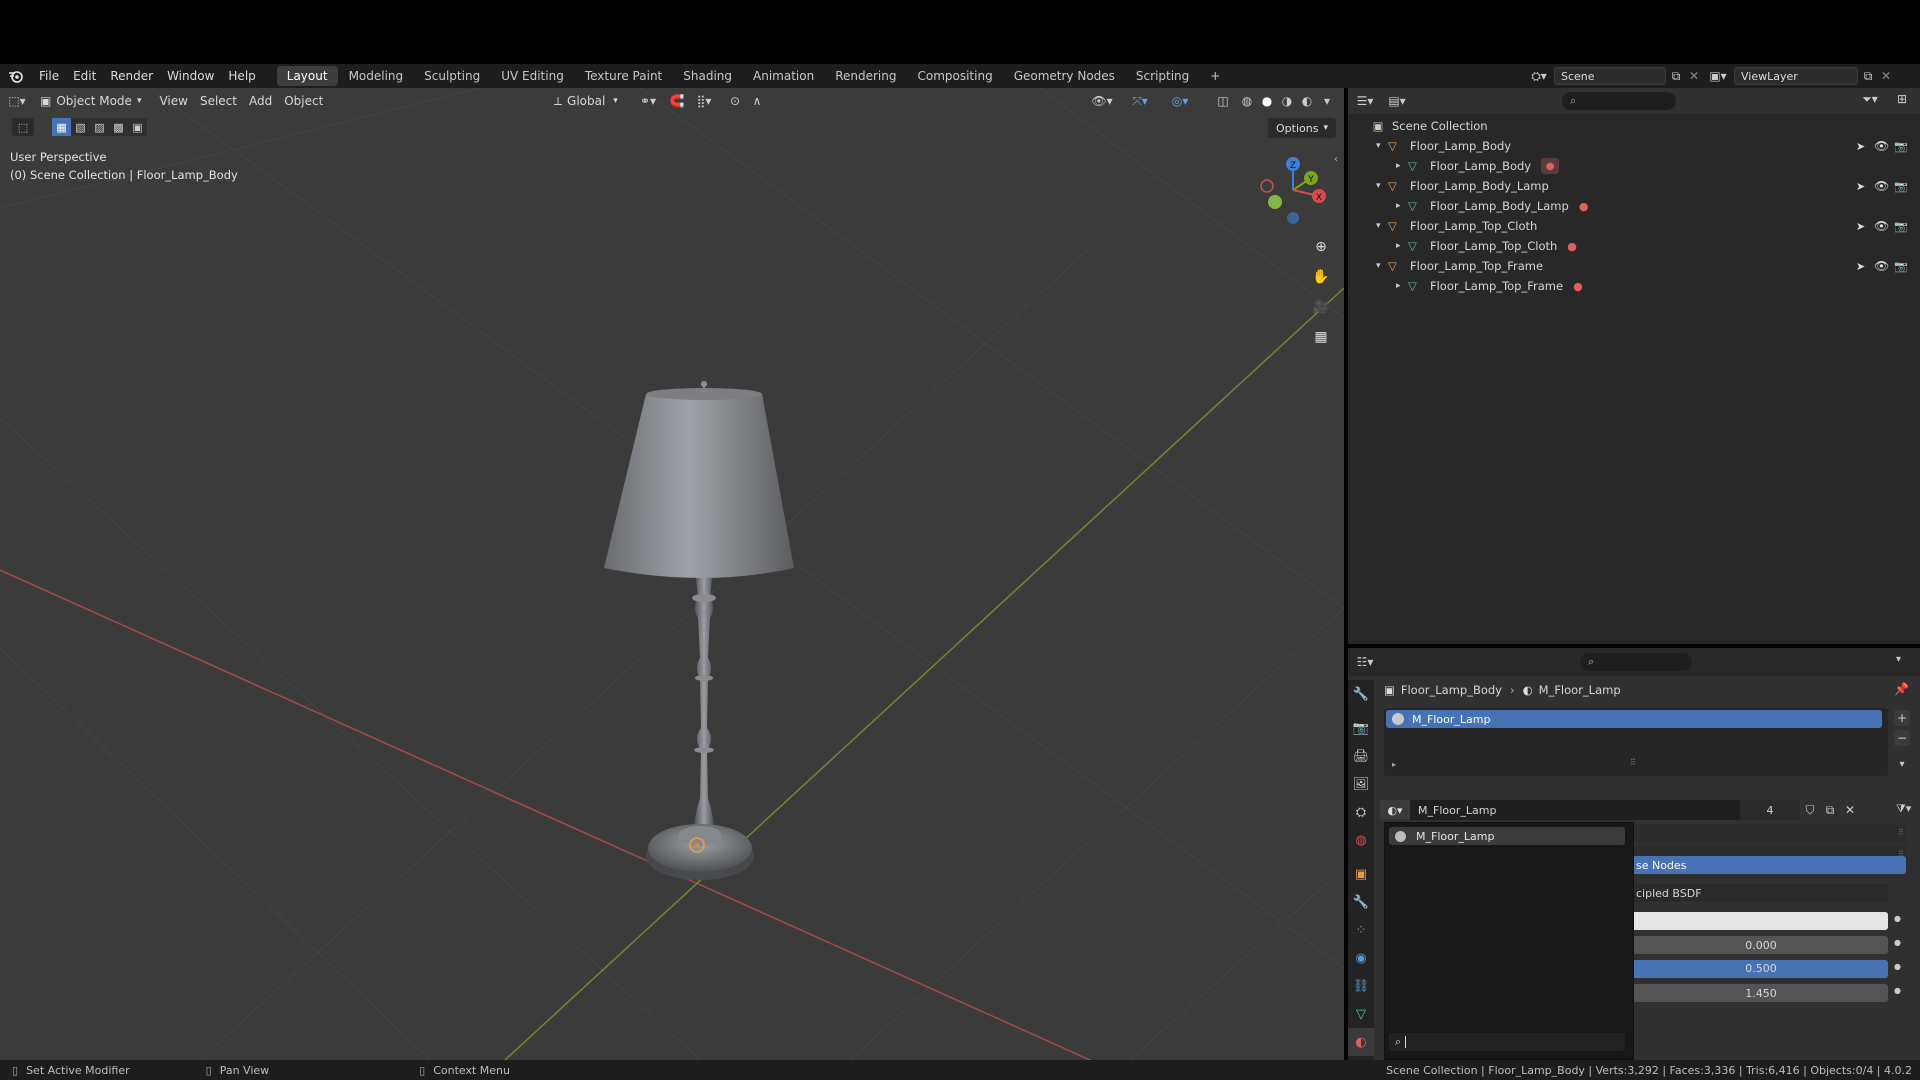 The height and width of the screenshot is (1080, 1920). I want to click on drag-handle-icon: ⠿, so click(1901, 832).